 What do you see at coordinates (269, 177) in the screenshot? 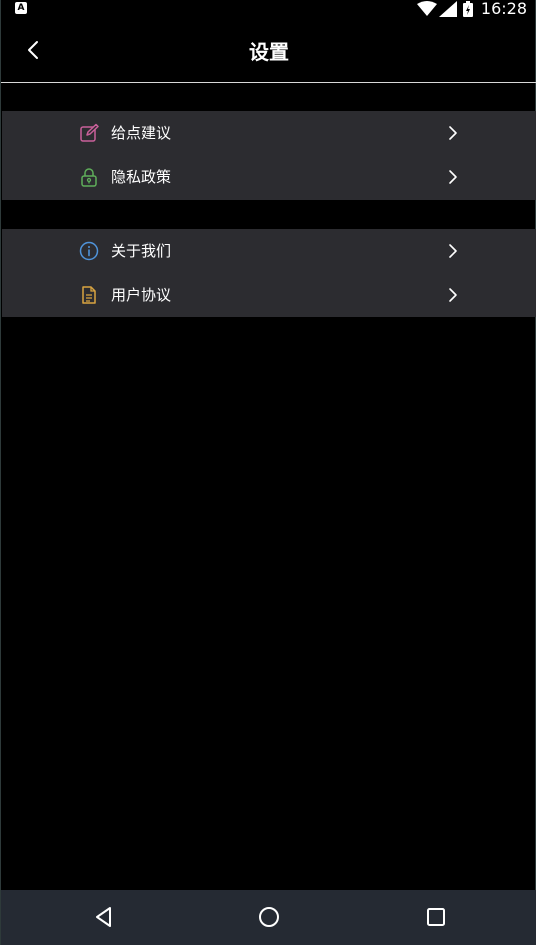
I see `settings-item-privacy: 隐私政策` at bounding box center [269, 177].